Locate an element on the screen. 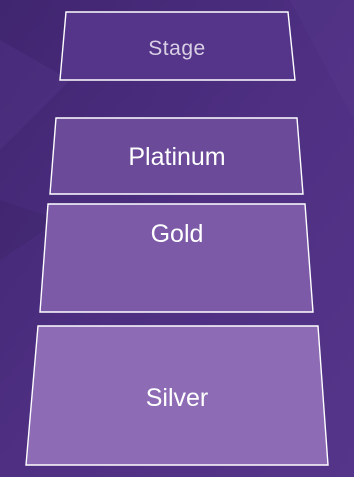 The height and width of the screenshot is (477, 354). tier-platinum-label: Platinum is located at coordinates (177, 157).